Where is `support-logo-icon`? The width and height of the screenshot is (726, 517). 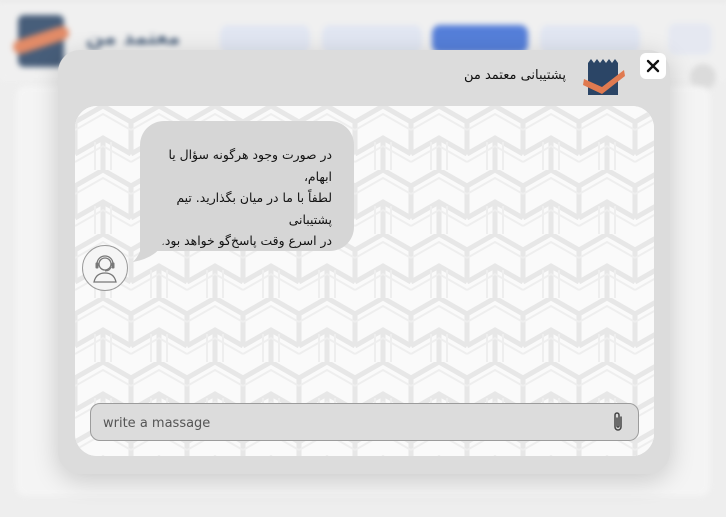
support-logo-icon is located at coordinates (604, 77).